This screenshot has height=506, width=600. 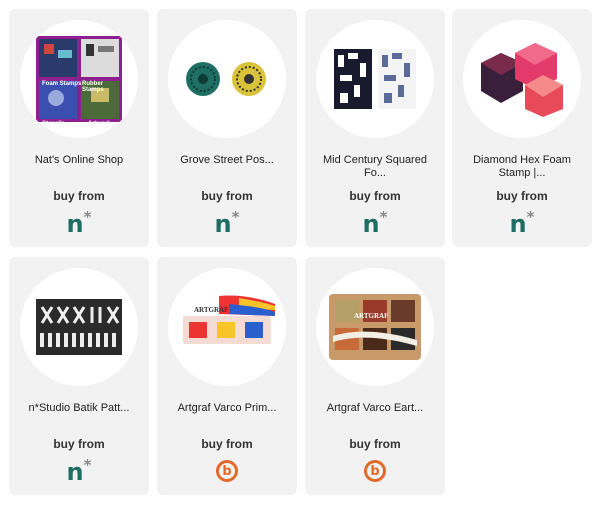 I want to click on product-card-batik-pattern: n*Studio Batik Patt... buy from n*, so click(x=79, y=376).